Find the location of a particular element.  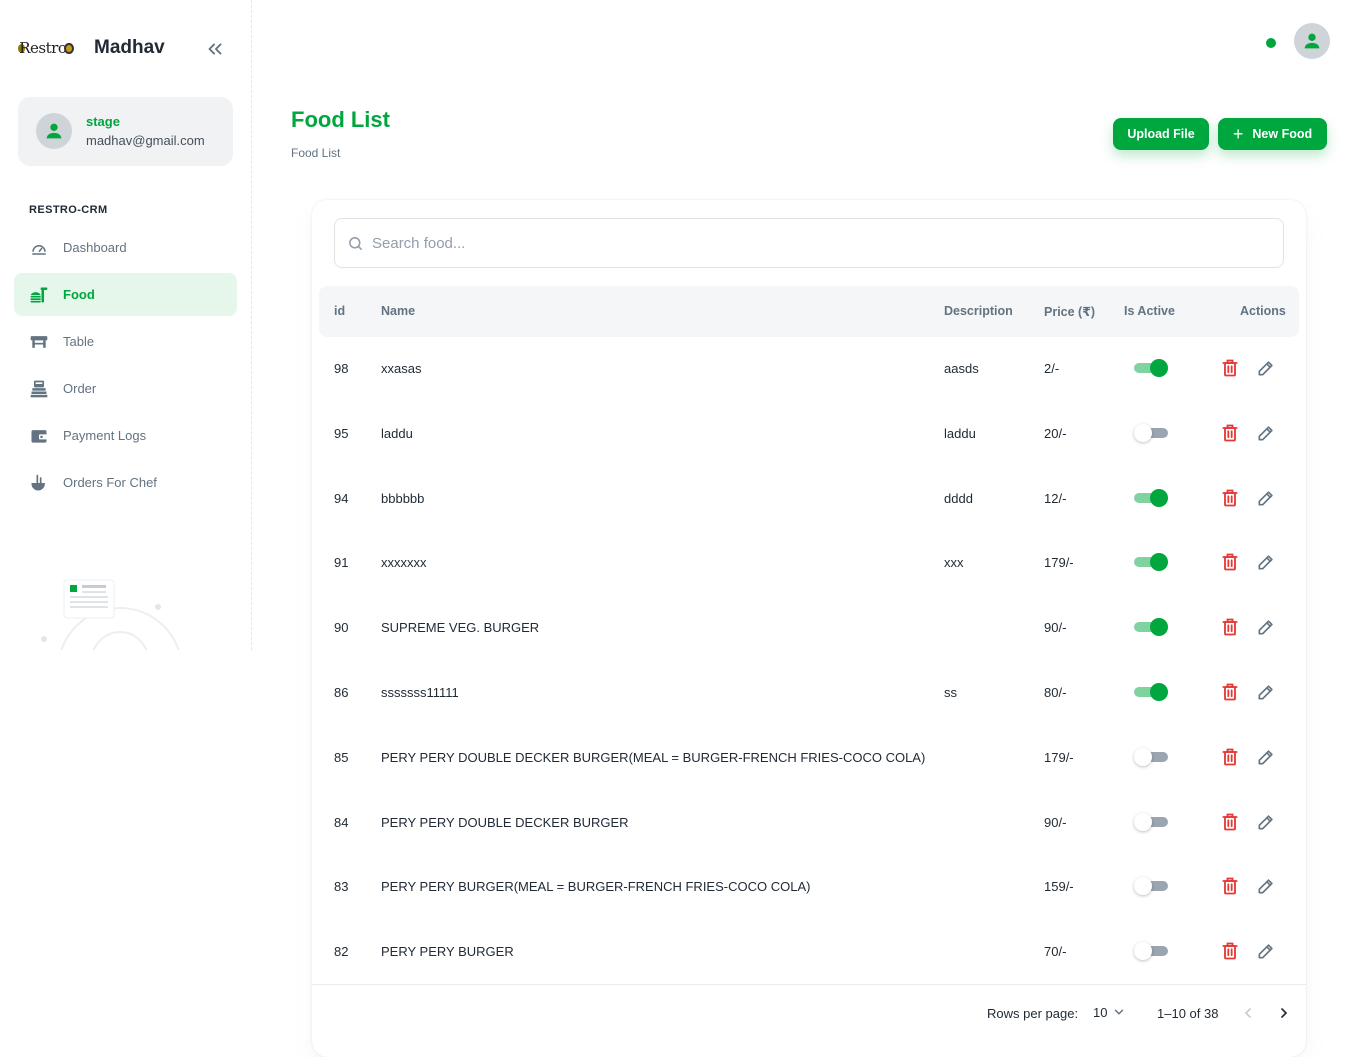

column-header-id: id is located at coordinates (339, 311).